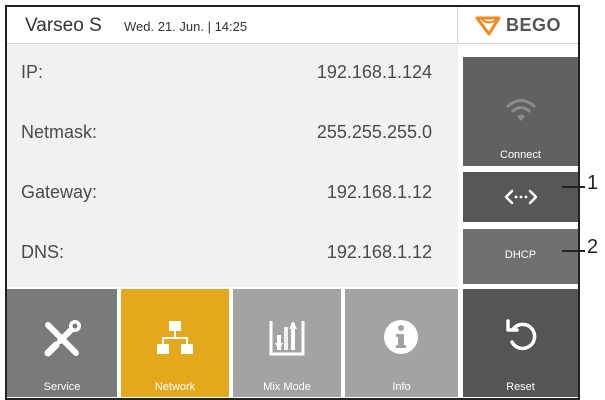  Describe the element at coordinates (287, 338) in the screenshot. I see `mix-mode-icon` at that location.